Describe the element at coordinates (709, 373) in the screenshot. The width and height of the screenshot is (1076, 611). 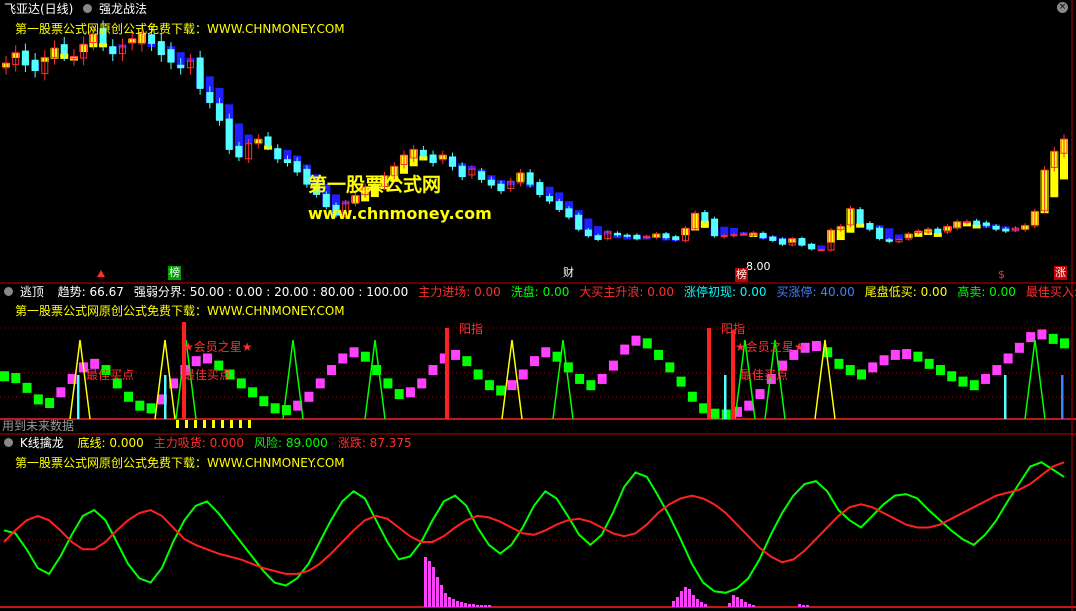
I see `yang-signal-bar` at that location.